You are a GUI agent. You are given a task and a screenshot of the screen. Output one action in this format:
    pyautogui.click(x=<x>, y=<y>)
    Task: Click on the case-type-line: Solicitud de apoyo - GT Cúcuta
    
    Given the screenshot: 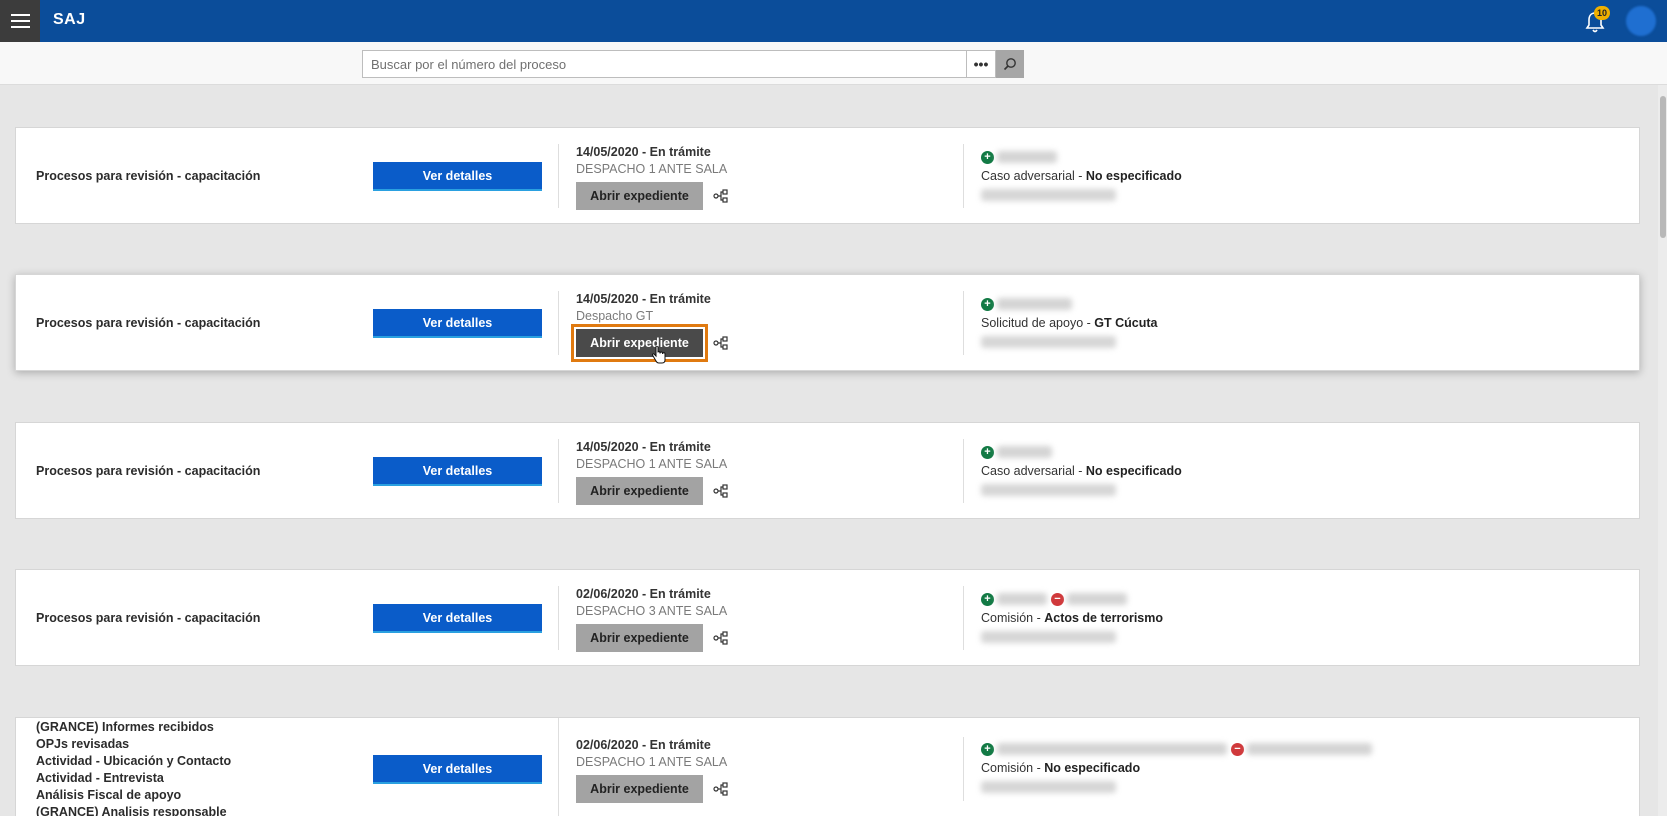 What is the action you would take?
    pyautogui.click(x=1069, y=323)
    